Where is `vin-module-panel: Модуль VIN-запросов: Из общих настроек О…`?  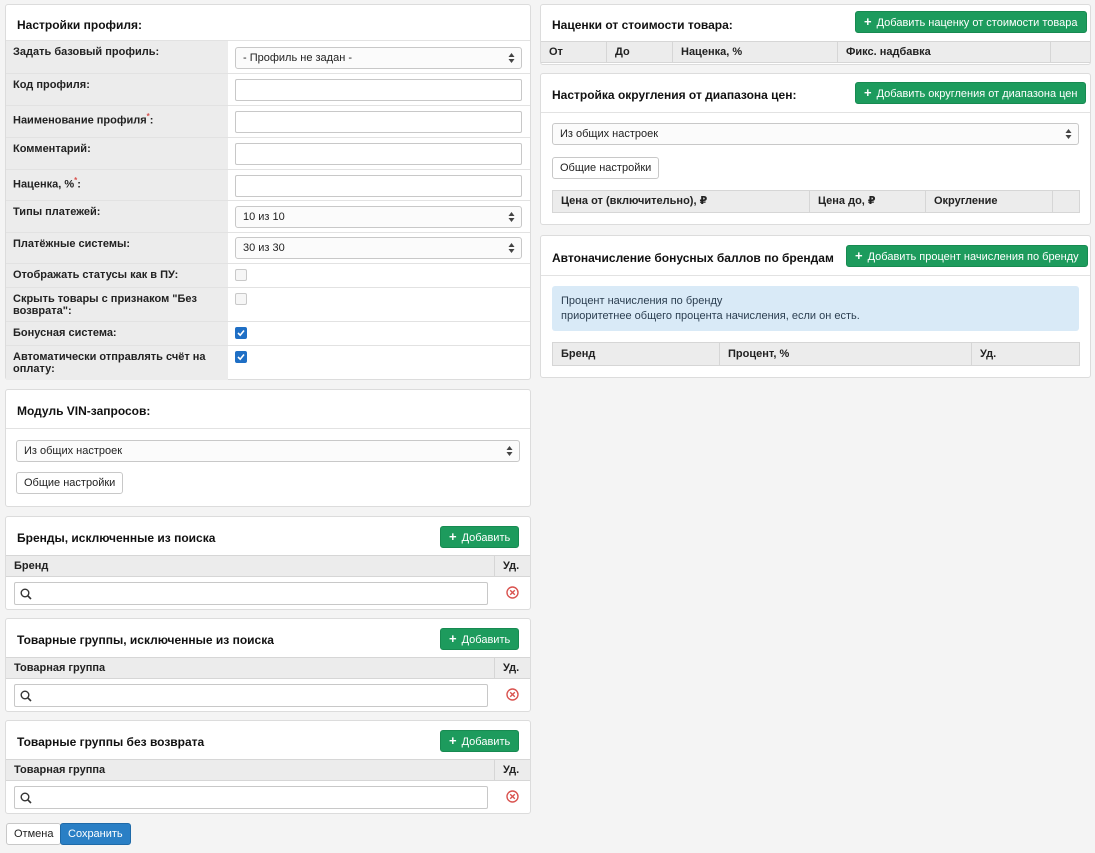 vin-module-panel: Модуль VIN-запросов: Из общих настроек О… is located at coordinates (268, 448).